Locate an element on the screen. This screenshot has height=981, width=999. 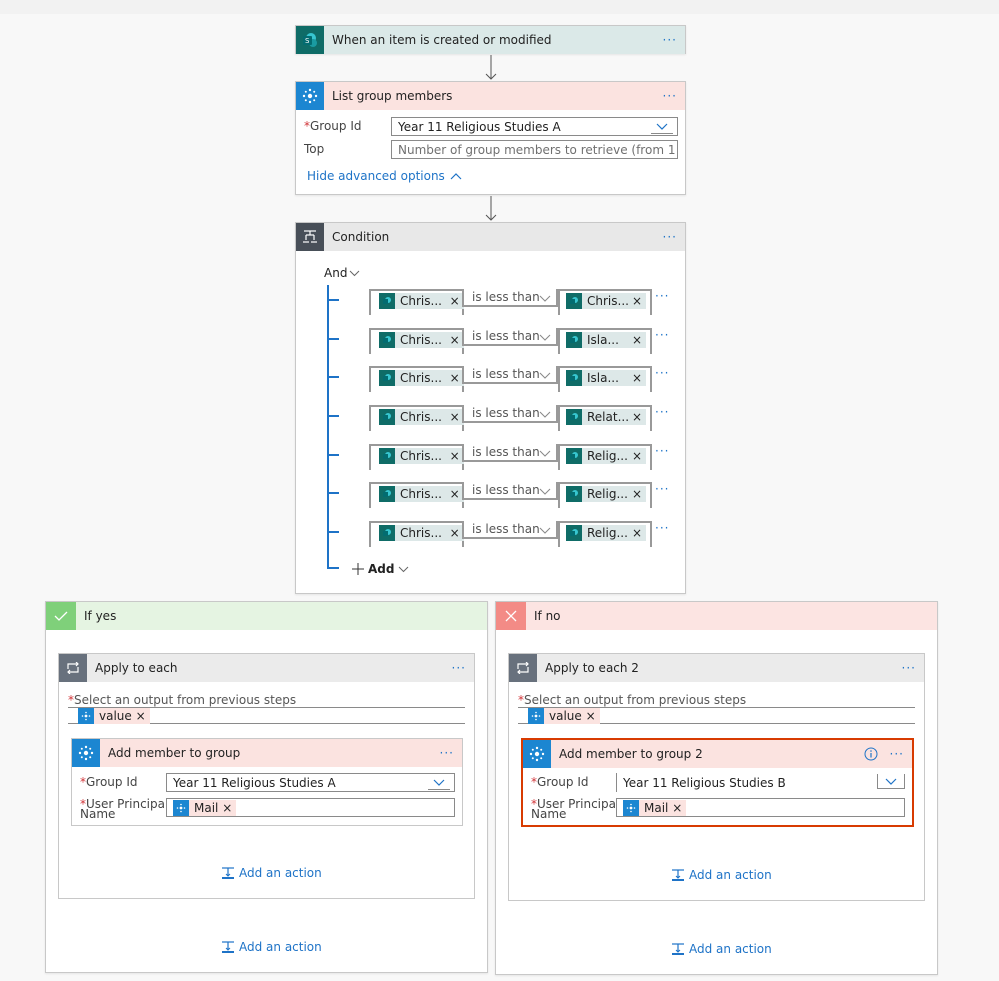
group-id-select: Year 11 Religious Studies B is located at coordinates (760, 782).